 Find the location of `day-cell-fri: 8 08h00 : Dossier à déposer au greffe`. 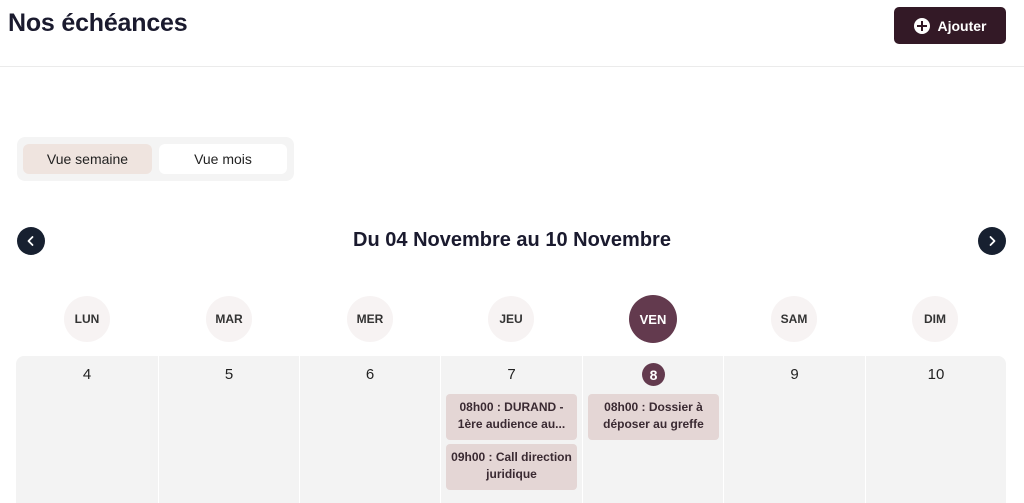

day-cell-fri: 8 08h00 : Dossier à déposer au greffe is located at coordinates (652, 429).